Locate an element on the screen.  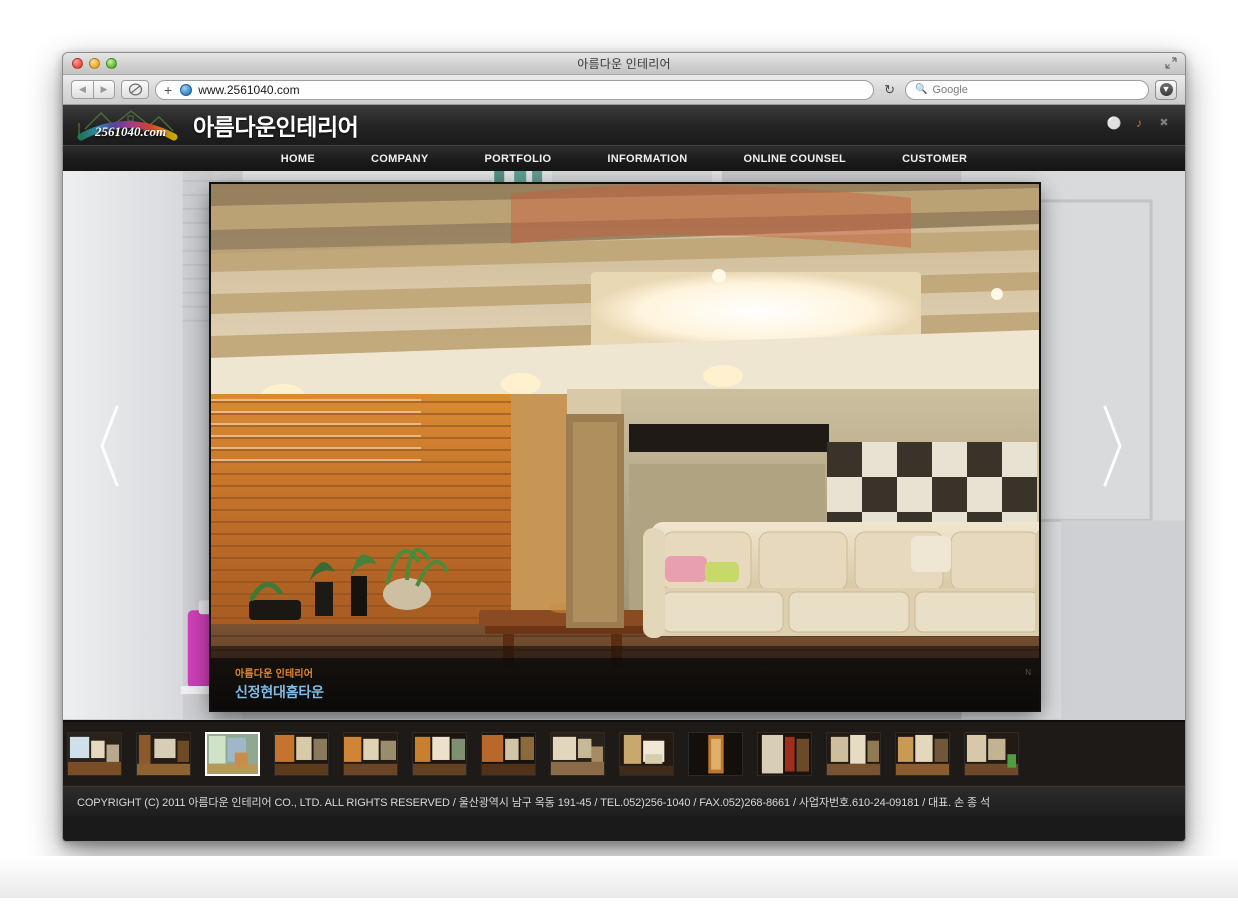
nav-item-home: HOME is located at coordinates (298, 159).